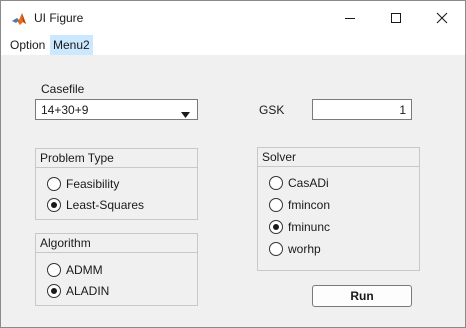 The height and width of the screenshot is (328, 466). I want to click on casefile-dropdown: 14+30+9, so click(116, 109).